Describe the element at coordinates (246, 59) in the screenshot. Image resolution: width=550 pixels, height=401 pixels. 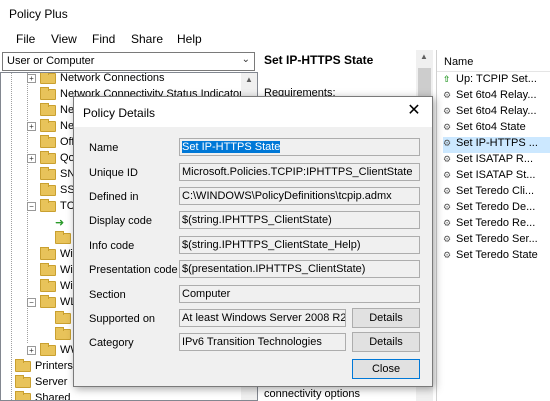
I see `chevron-down-icon: ⌄` at that location.